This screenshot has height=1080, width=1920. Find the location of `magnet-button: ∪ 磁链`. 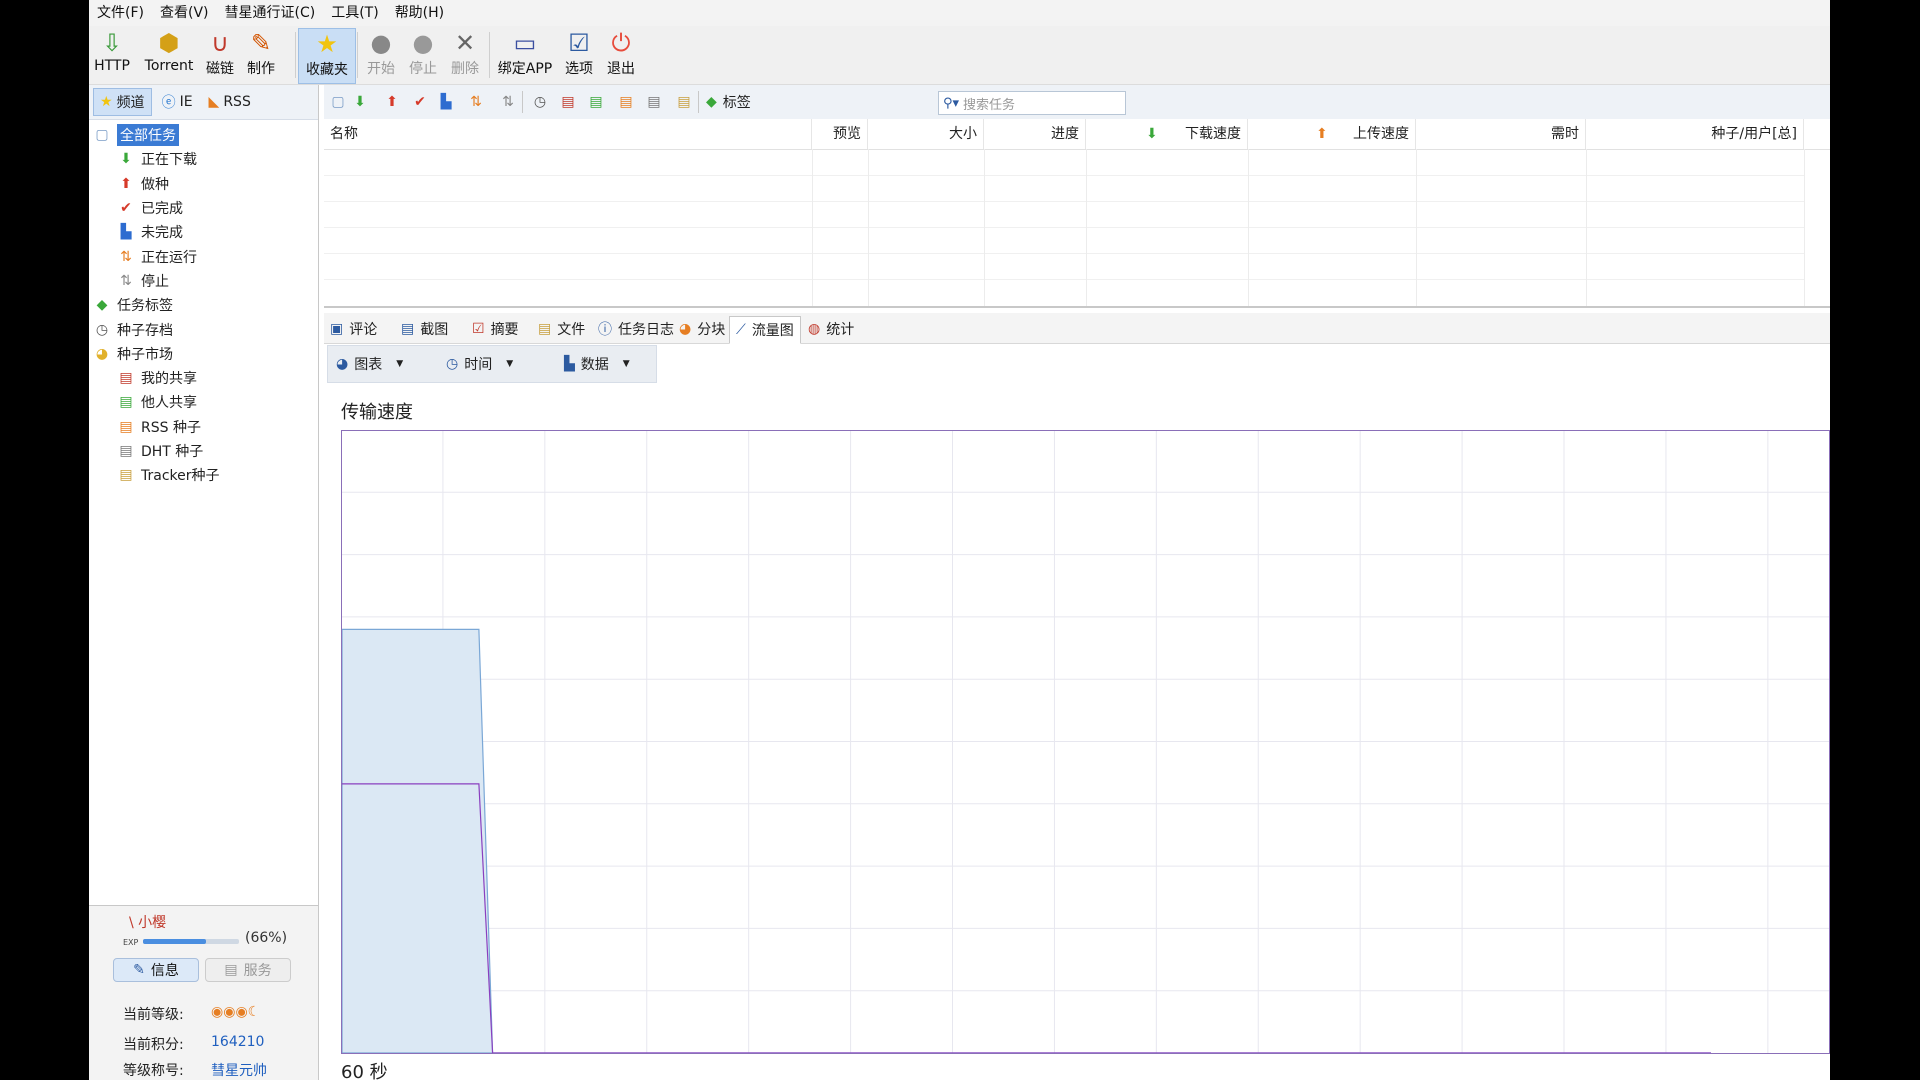

magnet-button: ∪ 磁链 is located at coordinates (220, 55).